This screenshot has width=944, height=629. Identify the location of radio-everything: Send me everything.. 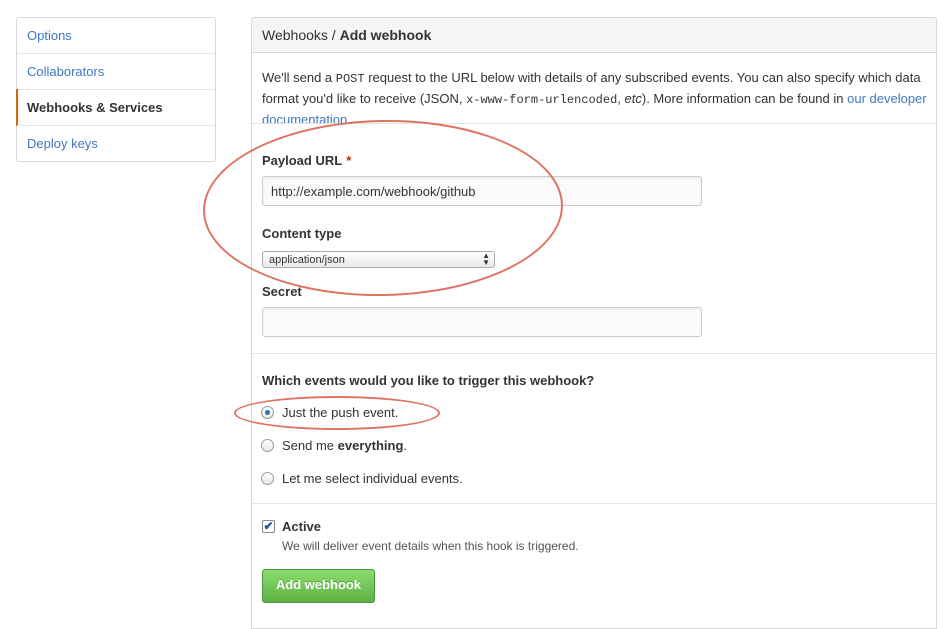
(334, 446).